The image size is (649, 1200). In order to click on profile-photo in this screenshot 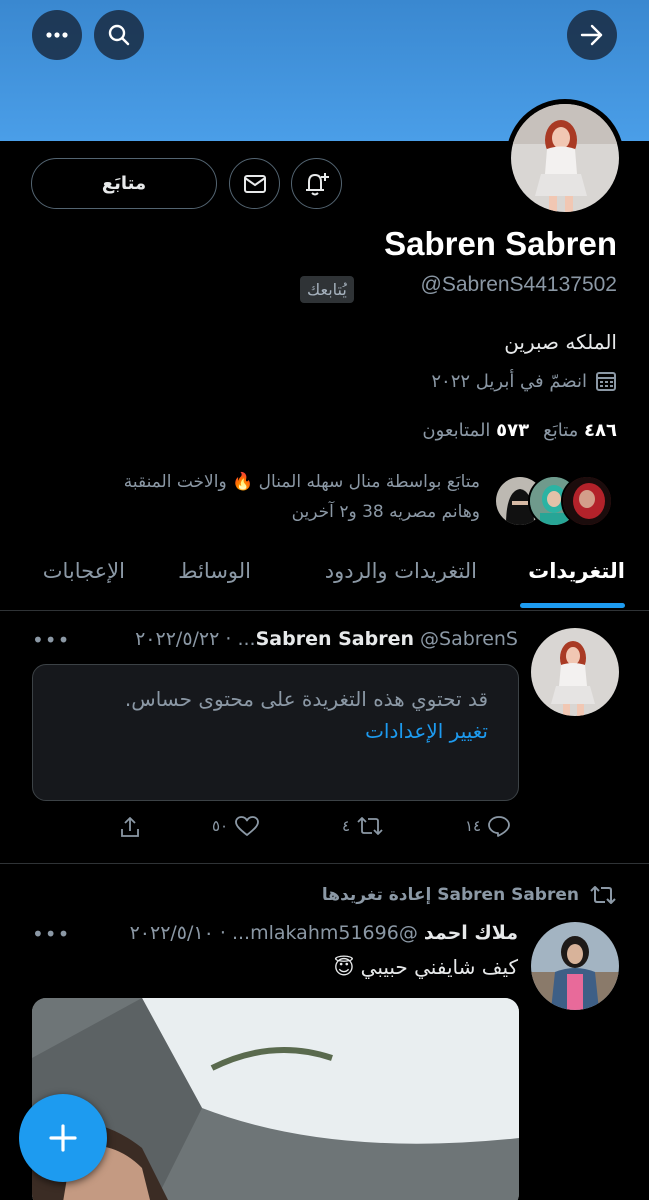, I will do `click(565, 158)`.